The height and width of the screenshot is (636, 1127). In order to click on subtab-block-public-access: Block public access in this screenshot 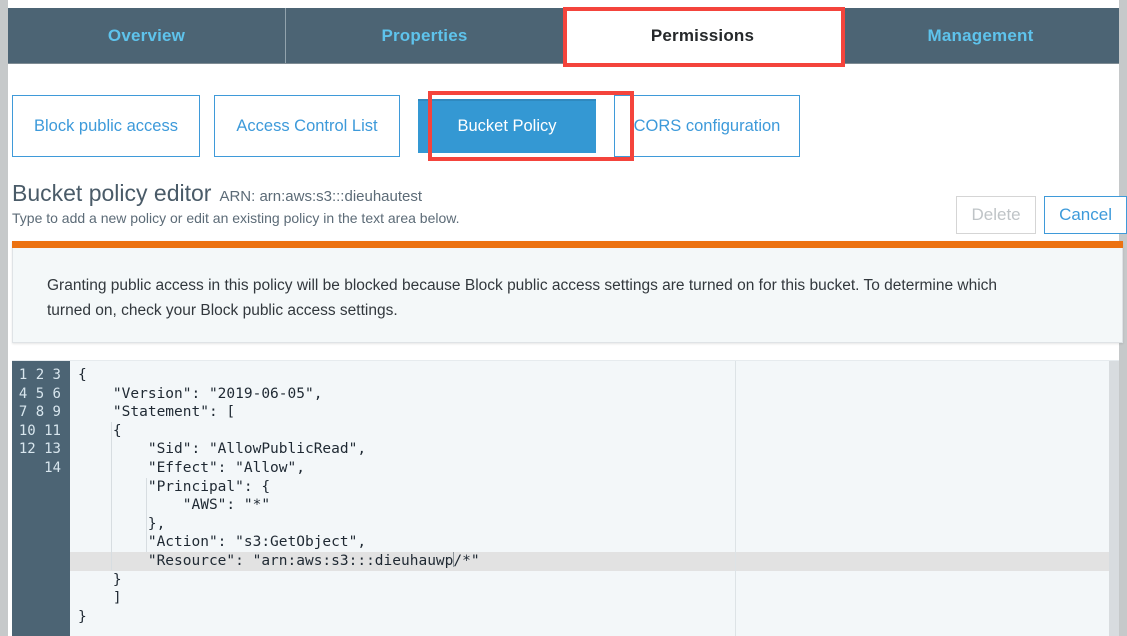, I will do `click(106, 126)`.